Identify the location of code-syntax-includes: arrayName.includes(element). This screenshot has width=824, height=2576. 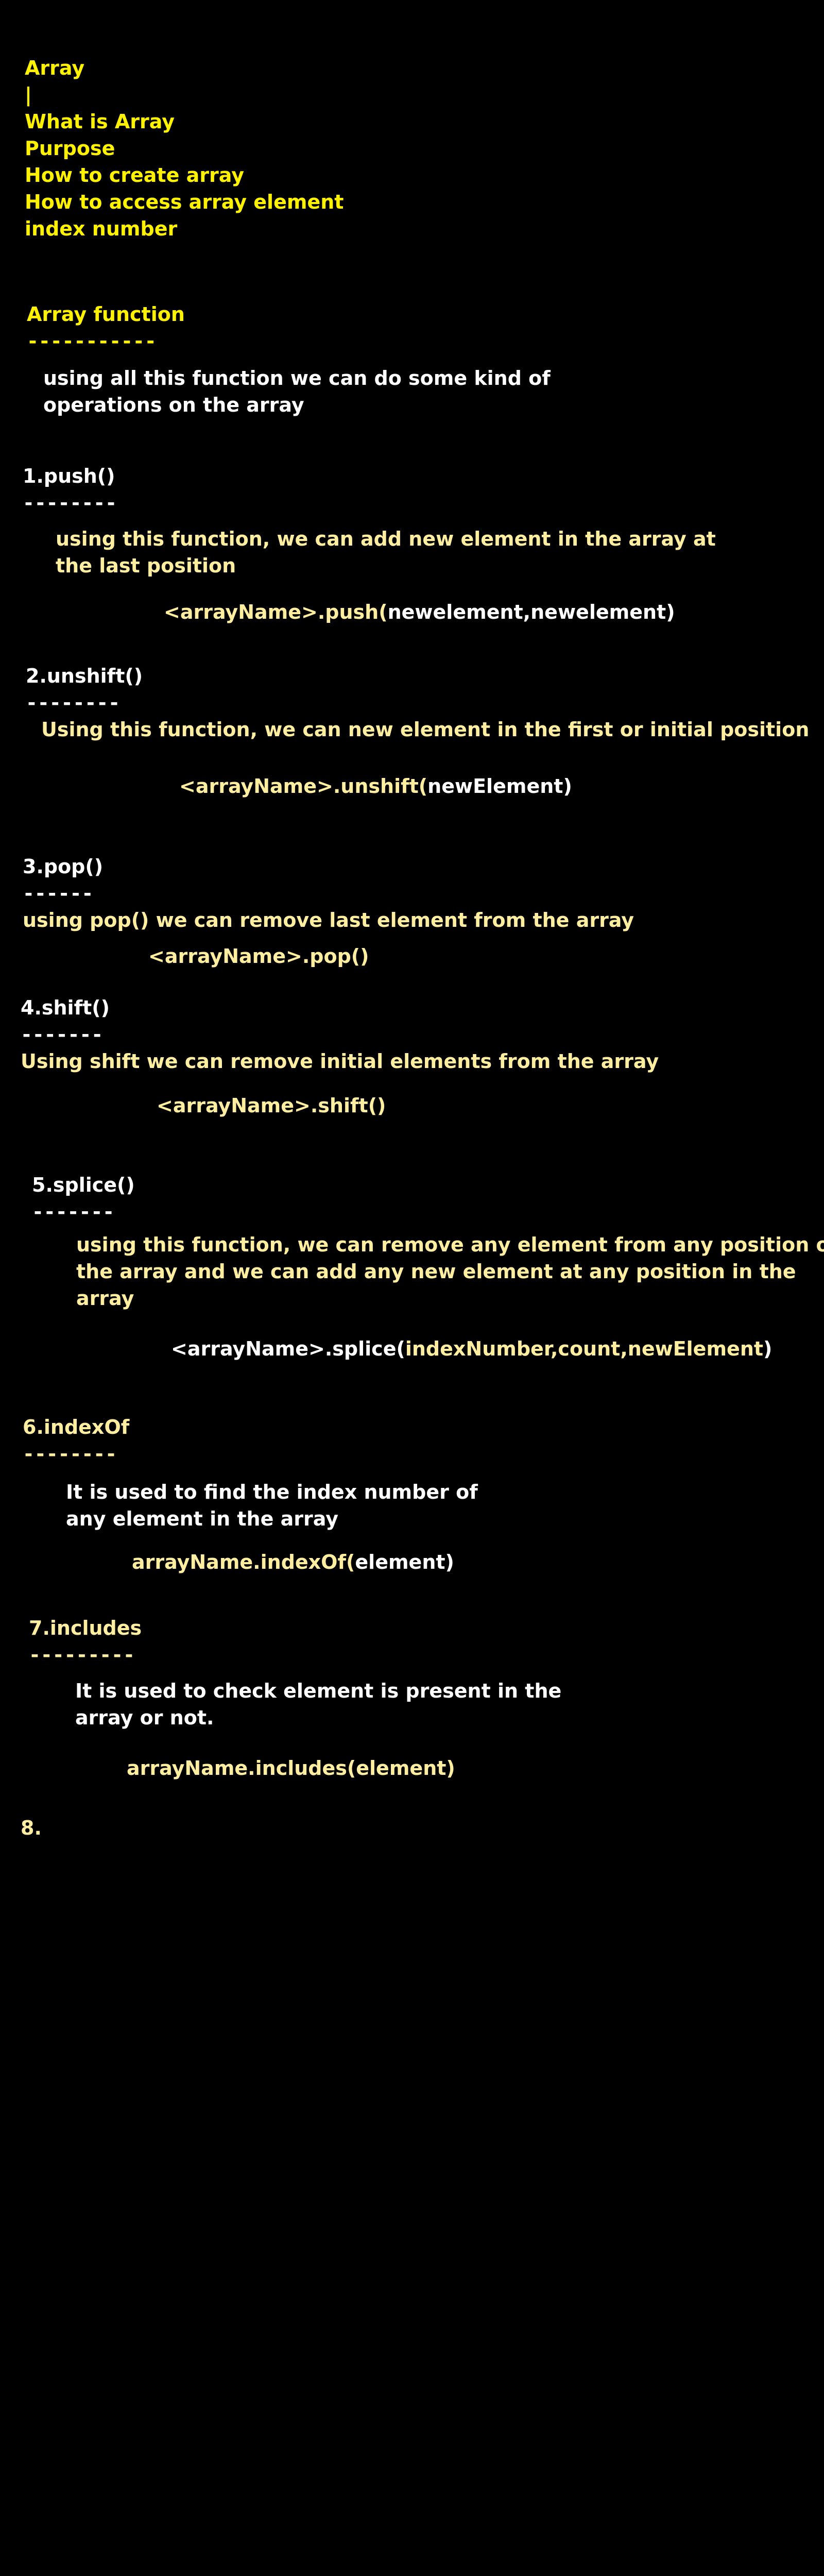
(291, 1768).